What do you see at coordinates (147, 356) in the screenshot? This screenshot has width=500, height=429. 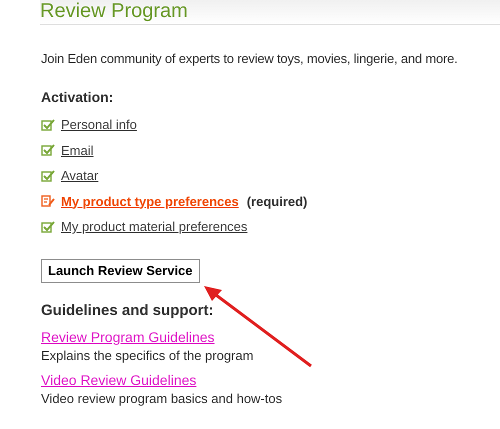 I see `guideline-description: Explains the specifics of the program` at bounding box center [147, 356].